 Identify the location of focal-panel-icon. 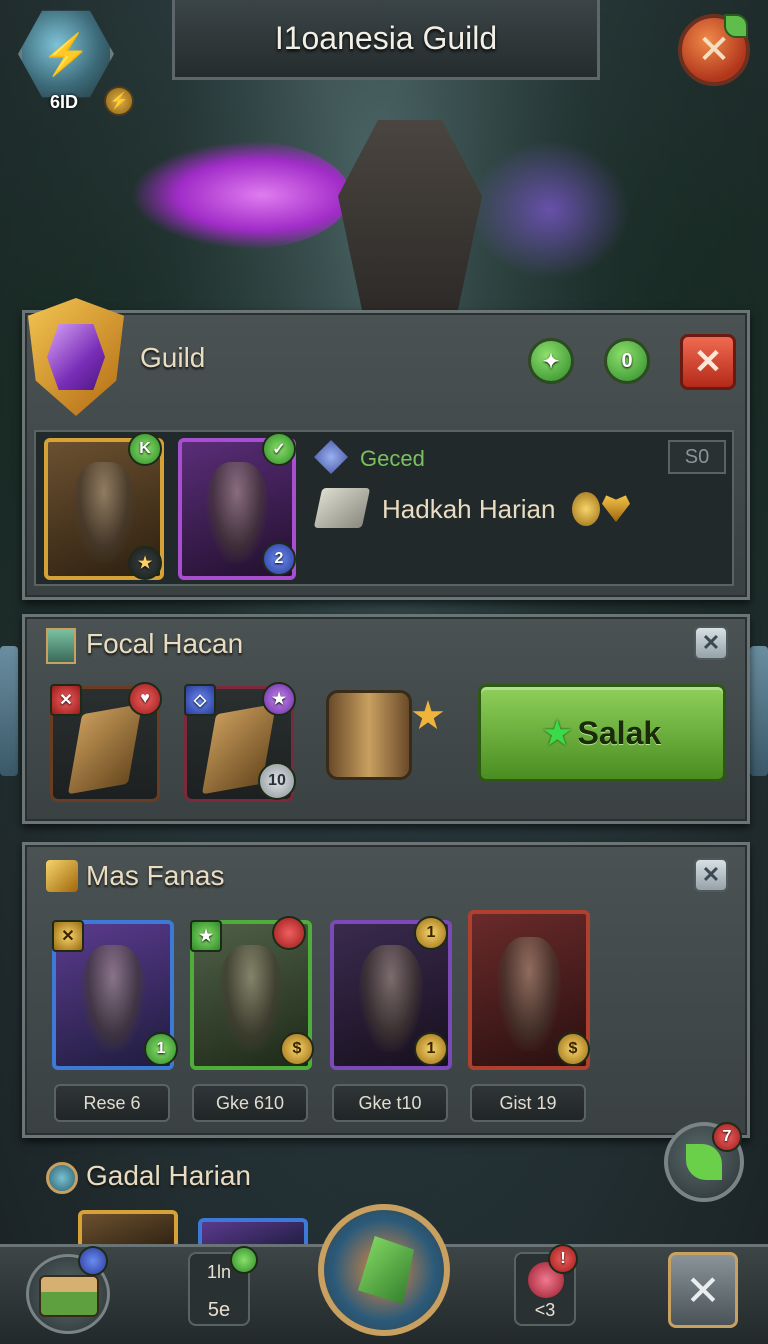
(61, 646).